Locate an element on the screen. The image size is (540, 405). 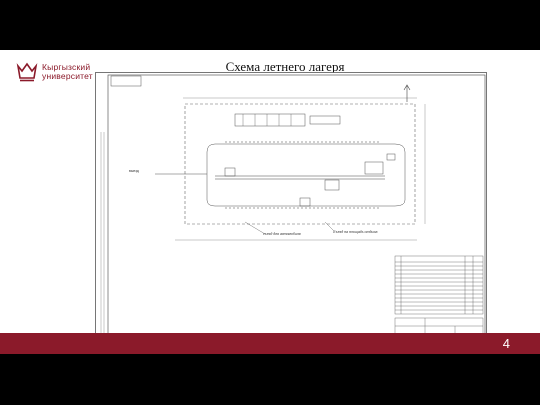
bottom-brand-band is located at coordinates (270, 343).